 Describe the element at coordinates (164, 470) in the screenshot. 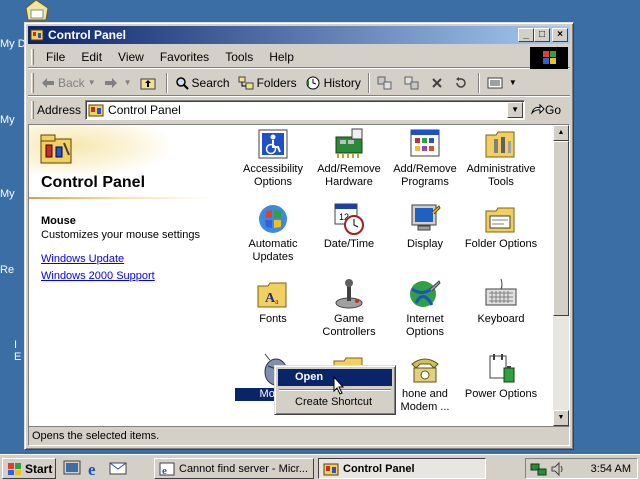

I see `svg-text: e` at that location.